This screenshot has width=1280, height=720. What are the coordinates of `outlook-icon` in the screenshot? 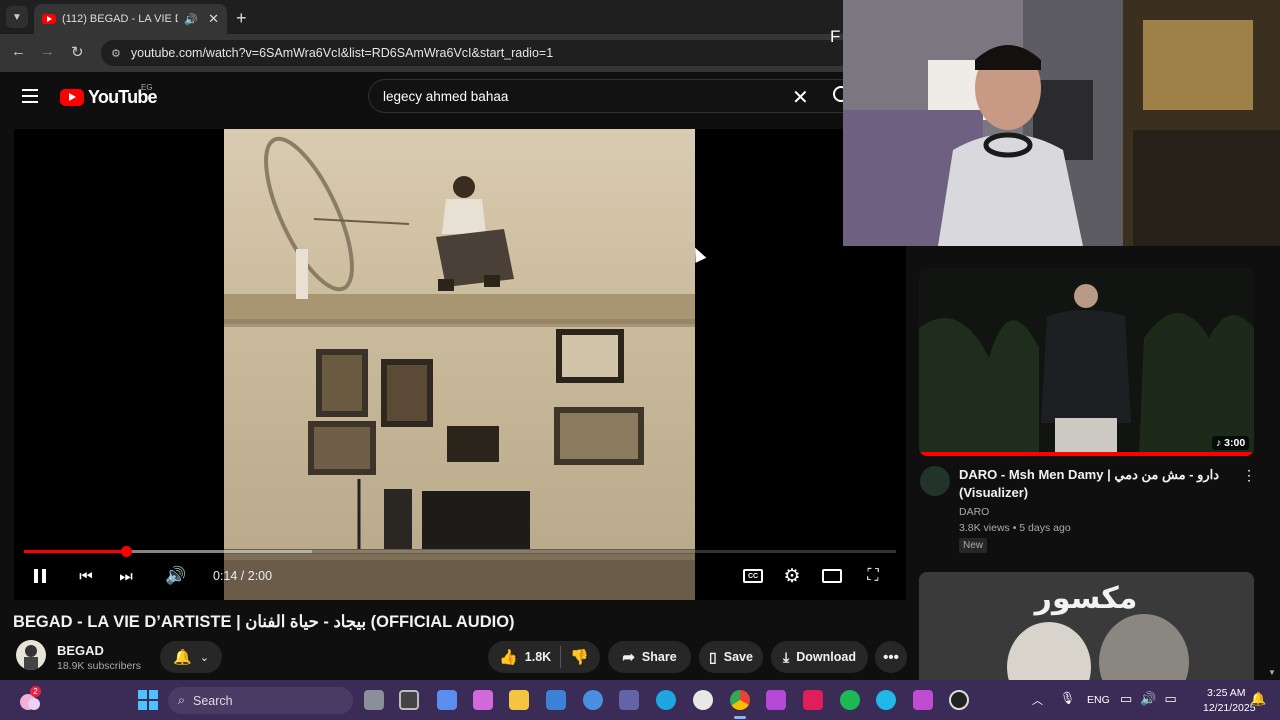 It's located at (556, 700).